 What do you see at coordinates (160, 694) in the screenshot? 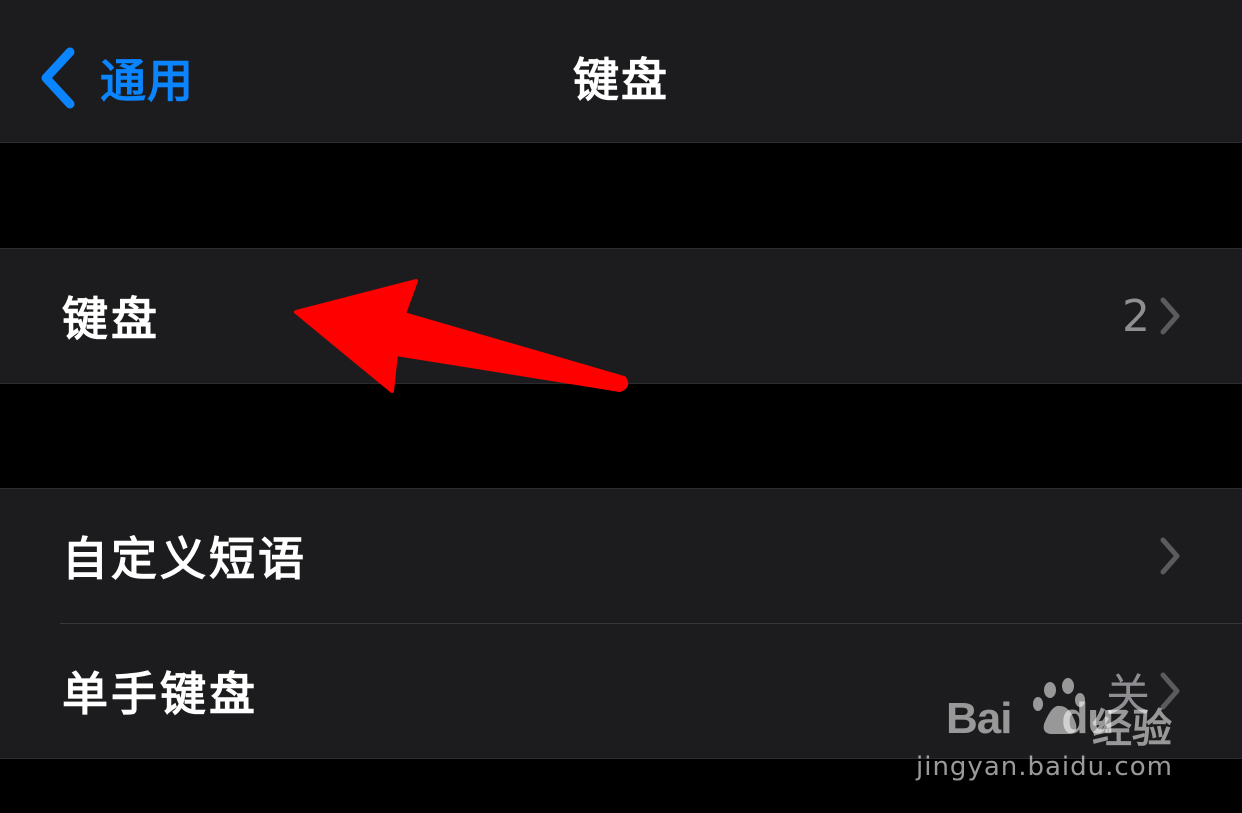
I see `one-handed-keyboard-row-label: 单手键盘` at bounding box center [160, 694].